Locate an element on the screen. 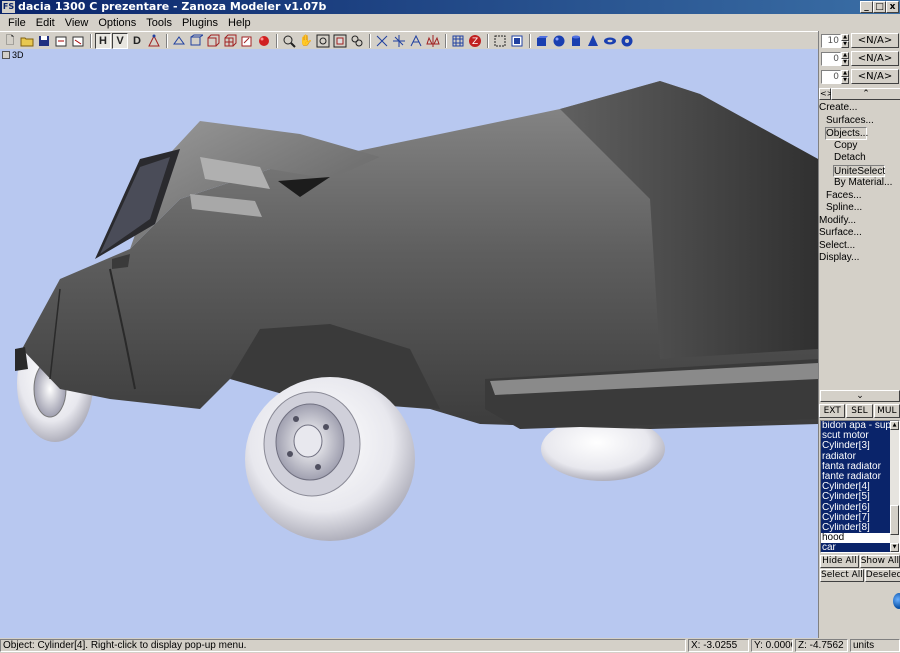 This screenshot has width=900, height=653. selection-row: Select All Deselect is located at coordinates (860, 575).